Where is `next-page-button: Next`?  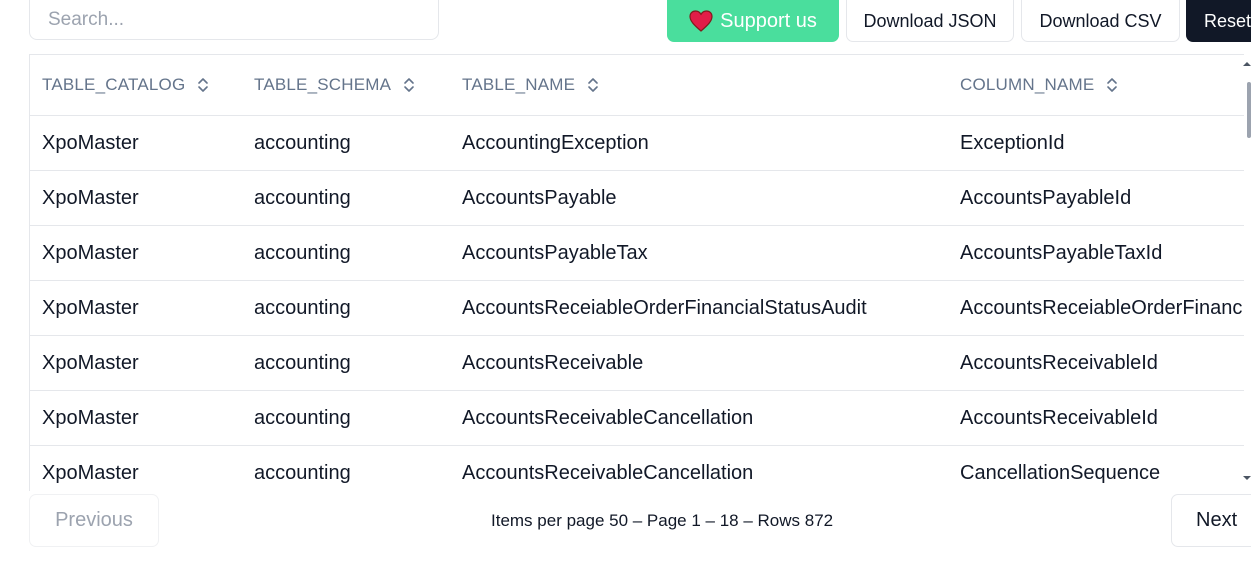
next-page-button: Next is located at coordinates (1211, 520).